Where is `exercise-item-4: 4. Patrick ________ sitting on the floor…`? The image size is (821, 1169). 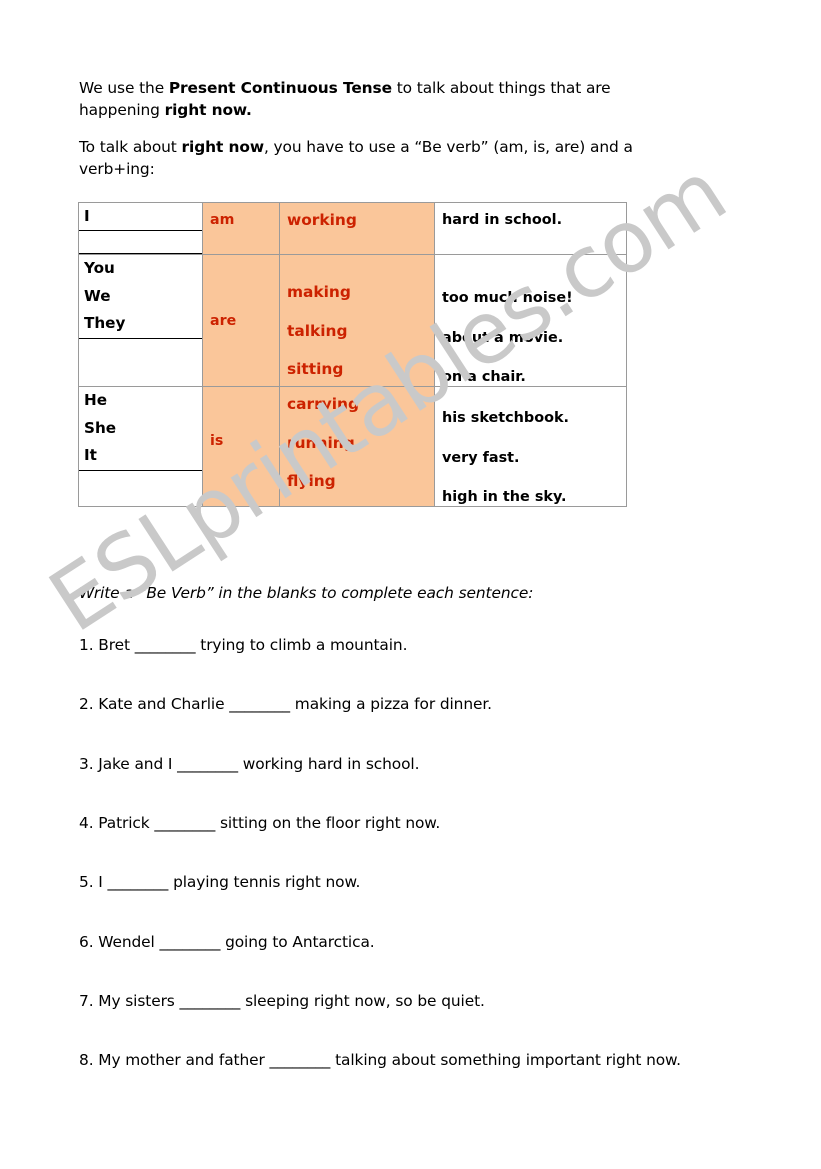
exercise-item-4: 4. Patrick ________ sitting on the floor… is located at coordinates (260, 822).